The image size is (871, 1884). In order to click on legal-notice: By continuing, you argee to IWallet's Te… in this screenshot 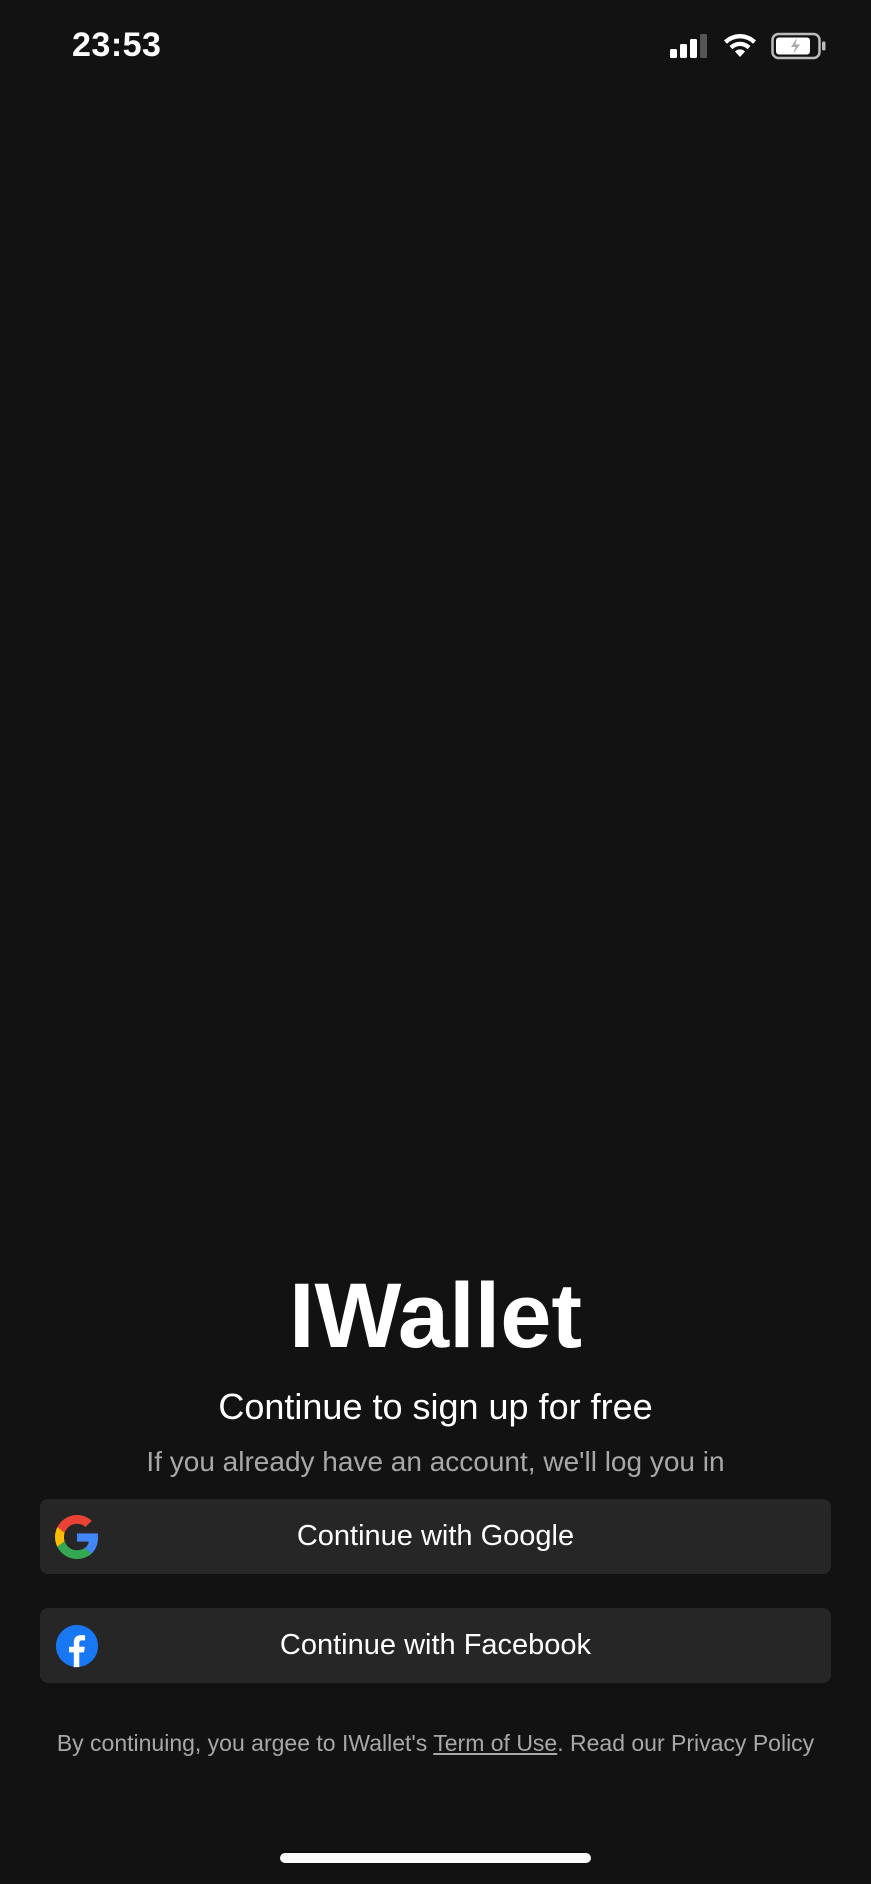, I will do `click(435, 1743)`.